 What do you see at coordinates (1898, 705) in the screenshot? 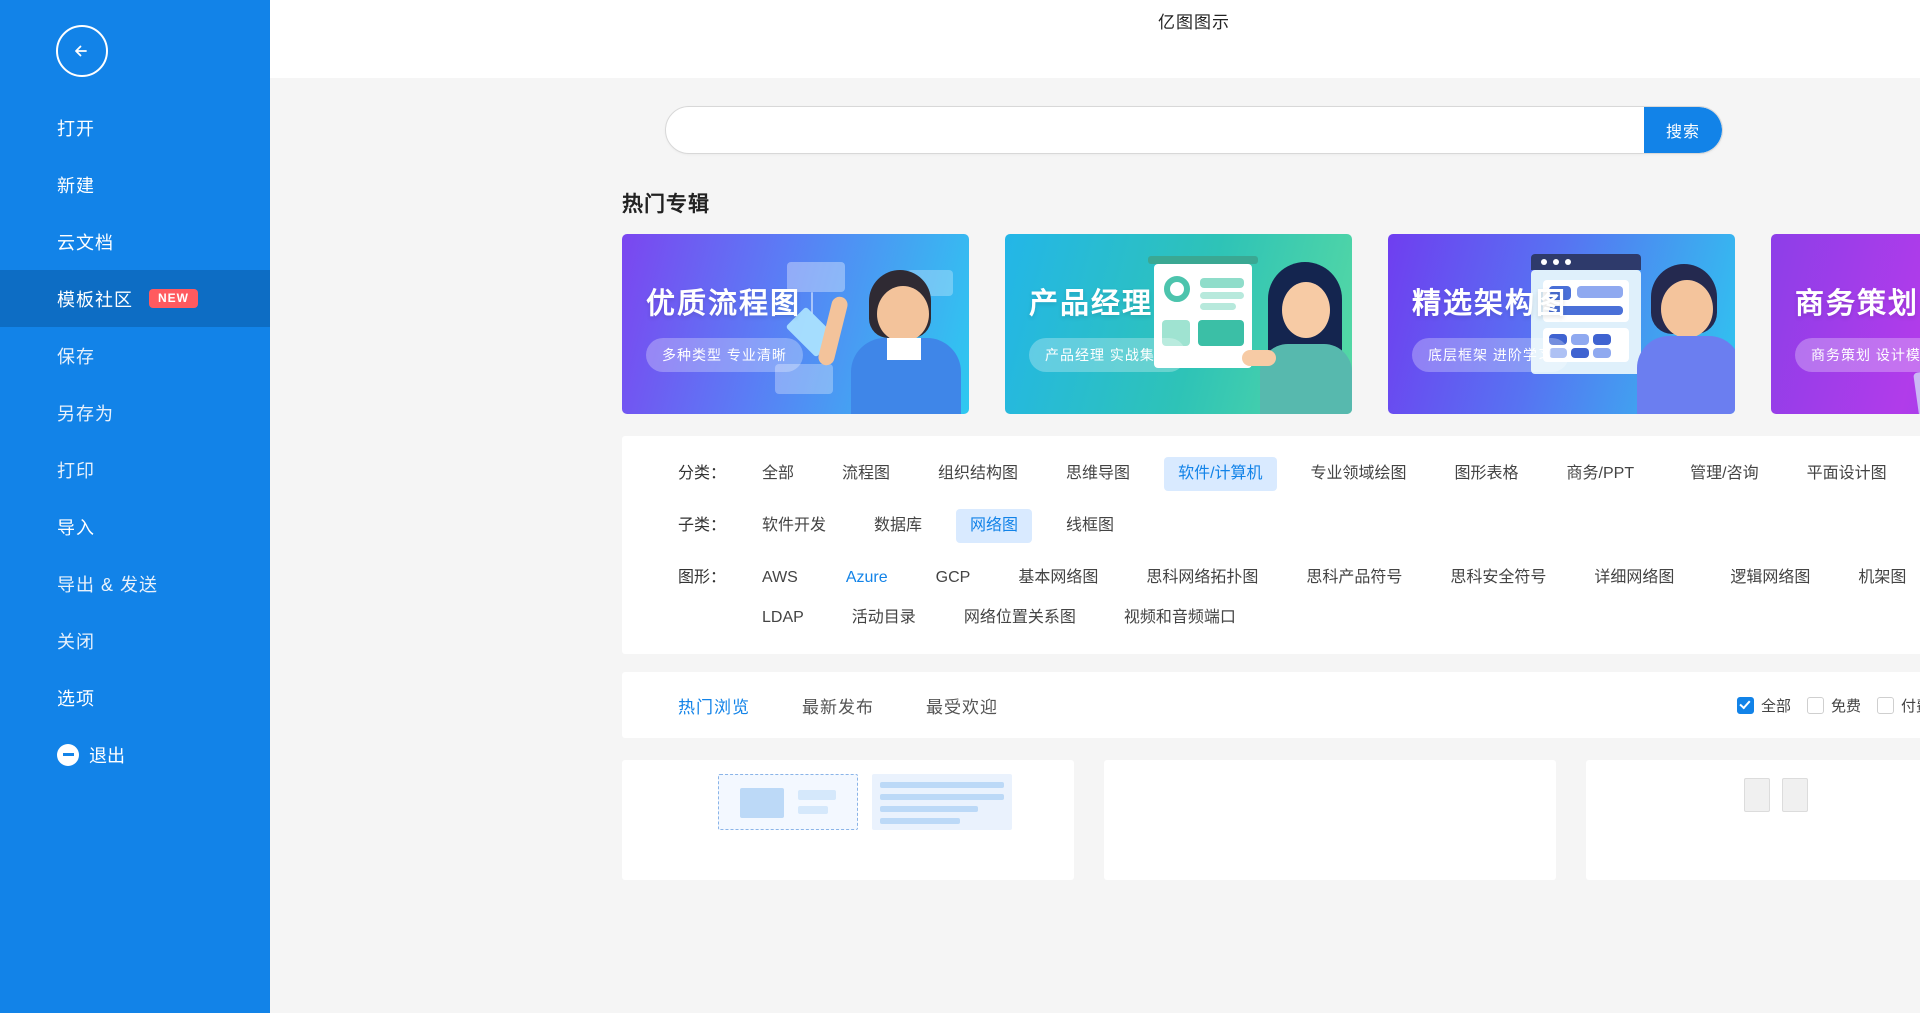
I see `checkbox-paid: 付费` at bounding box center [1898, 705].